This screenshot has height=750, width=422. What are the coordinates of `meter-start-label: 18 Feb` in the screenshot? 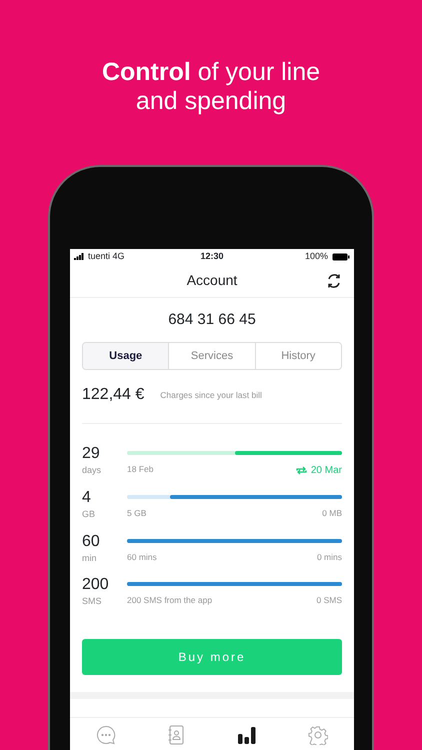 It's located at (140, 469).